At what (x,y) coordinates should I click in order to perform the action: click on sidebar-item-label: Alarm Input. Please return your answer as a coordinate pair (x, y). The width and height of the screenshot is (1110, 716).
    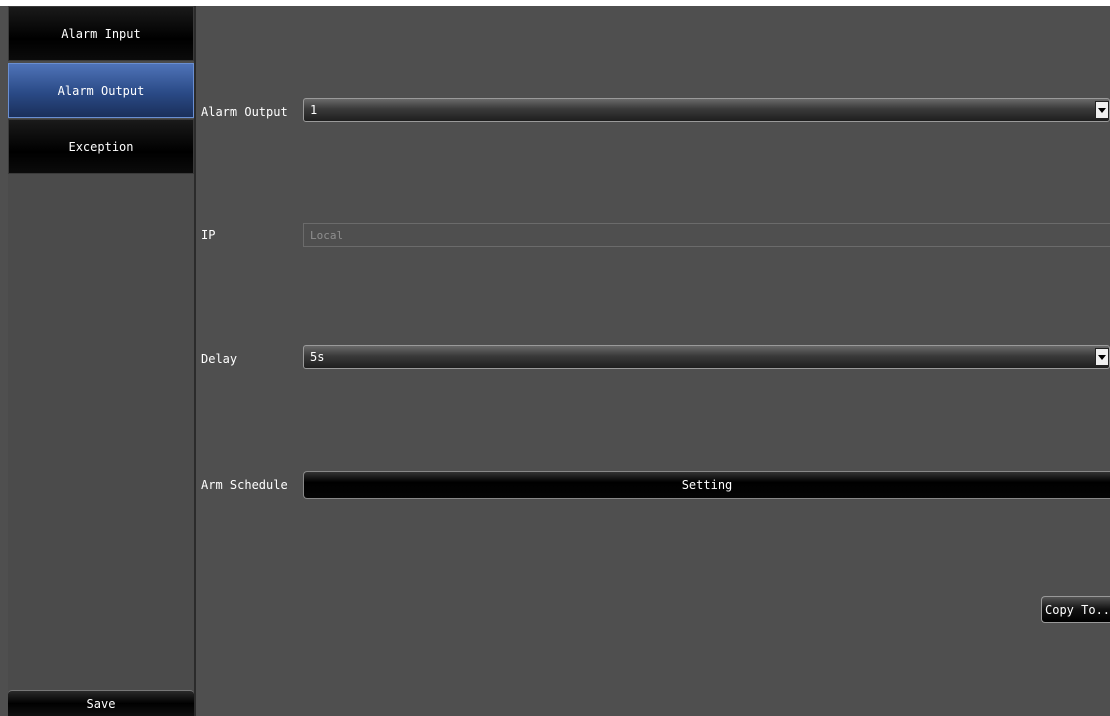
    Looking at the image, I should click on (101, 33).